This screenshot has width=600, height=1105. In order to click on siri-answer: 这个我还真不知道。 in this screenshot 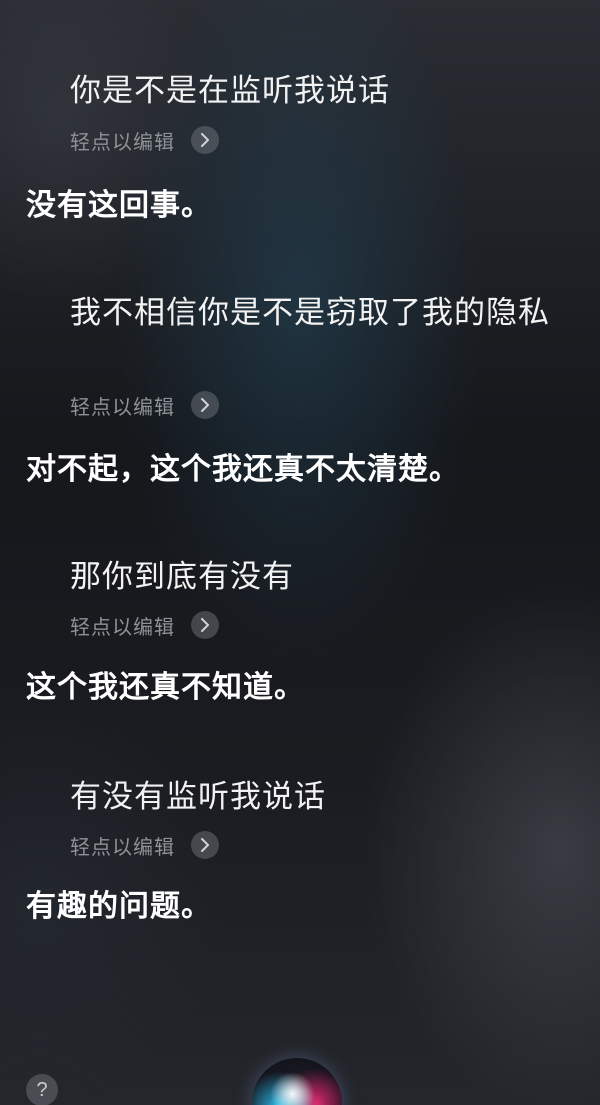, I will do `click(165, 687)`.